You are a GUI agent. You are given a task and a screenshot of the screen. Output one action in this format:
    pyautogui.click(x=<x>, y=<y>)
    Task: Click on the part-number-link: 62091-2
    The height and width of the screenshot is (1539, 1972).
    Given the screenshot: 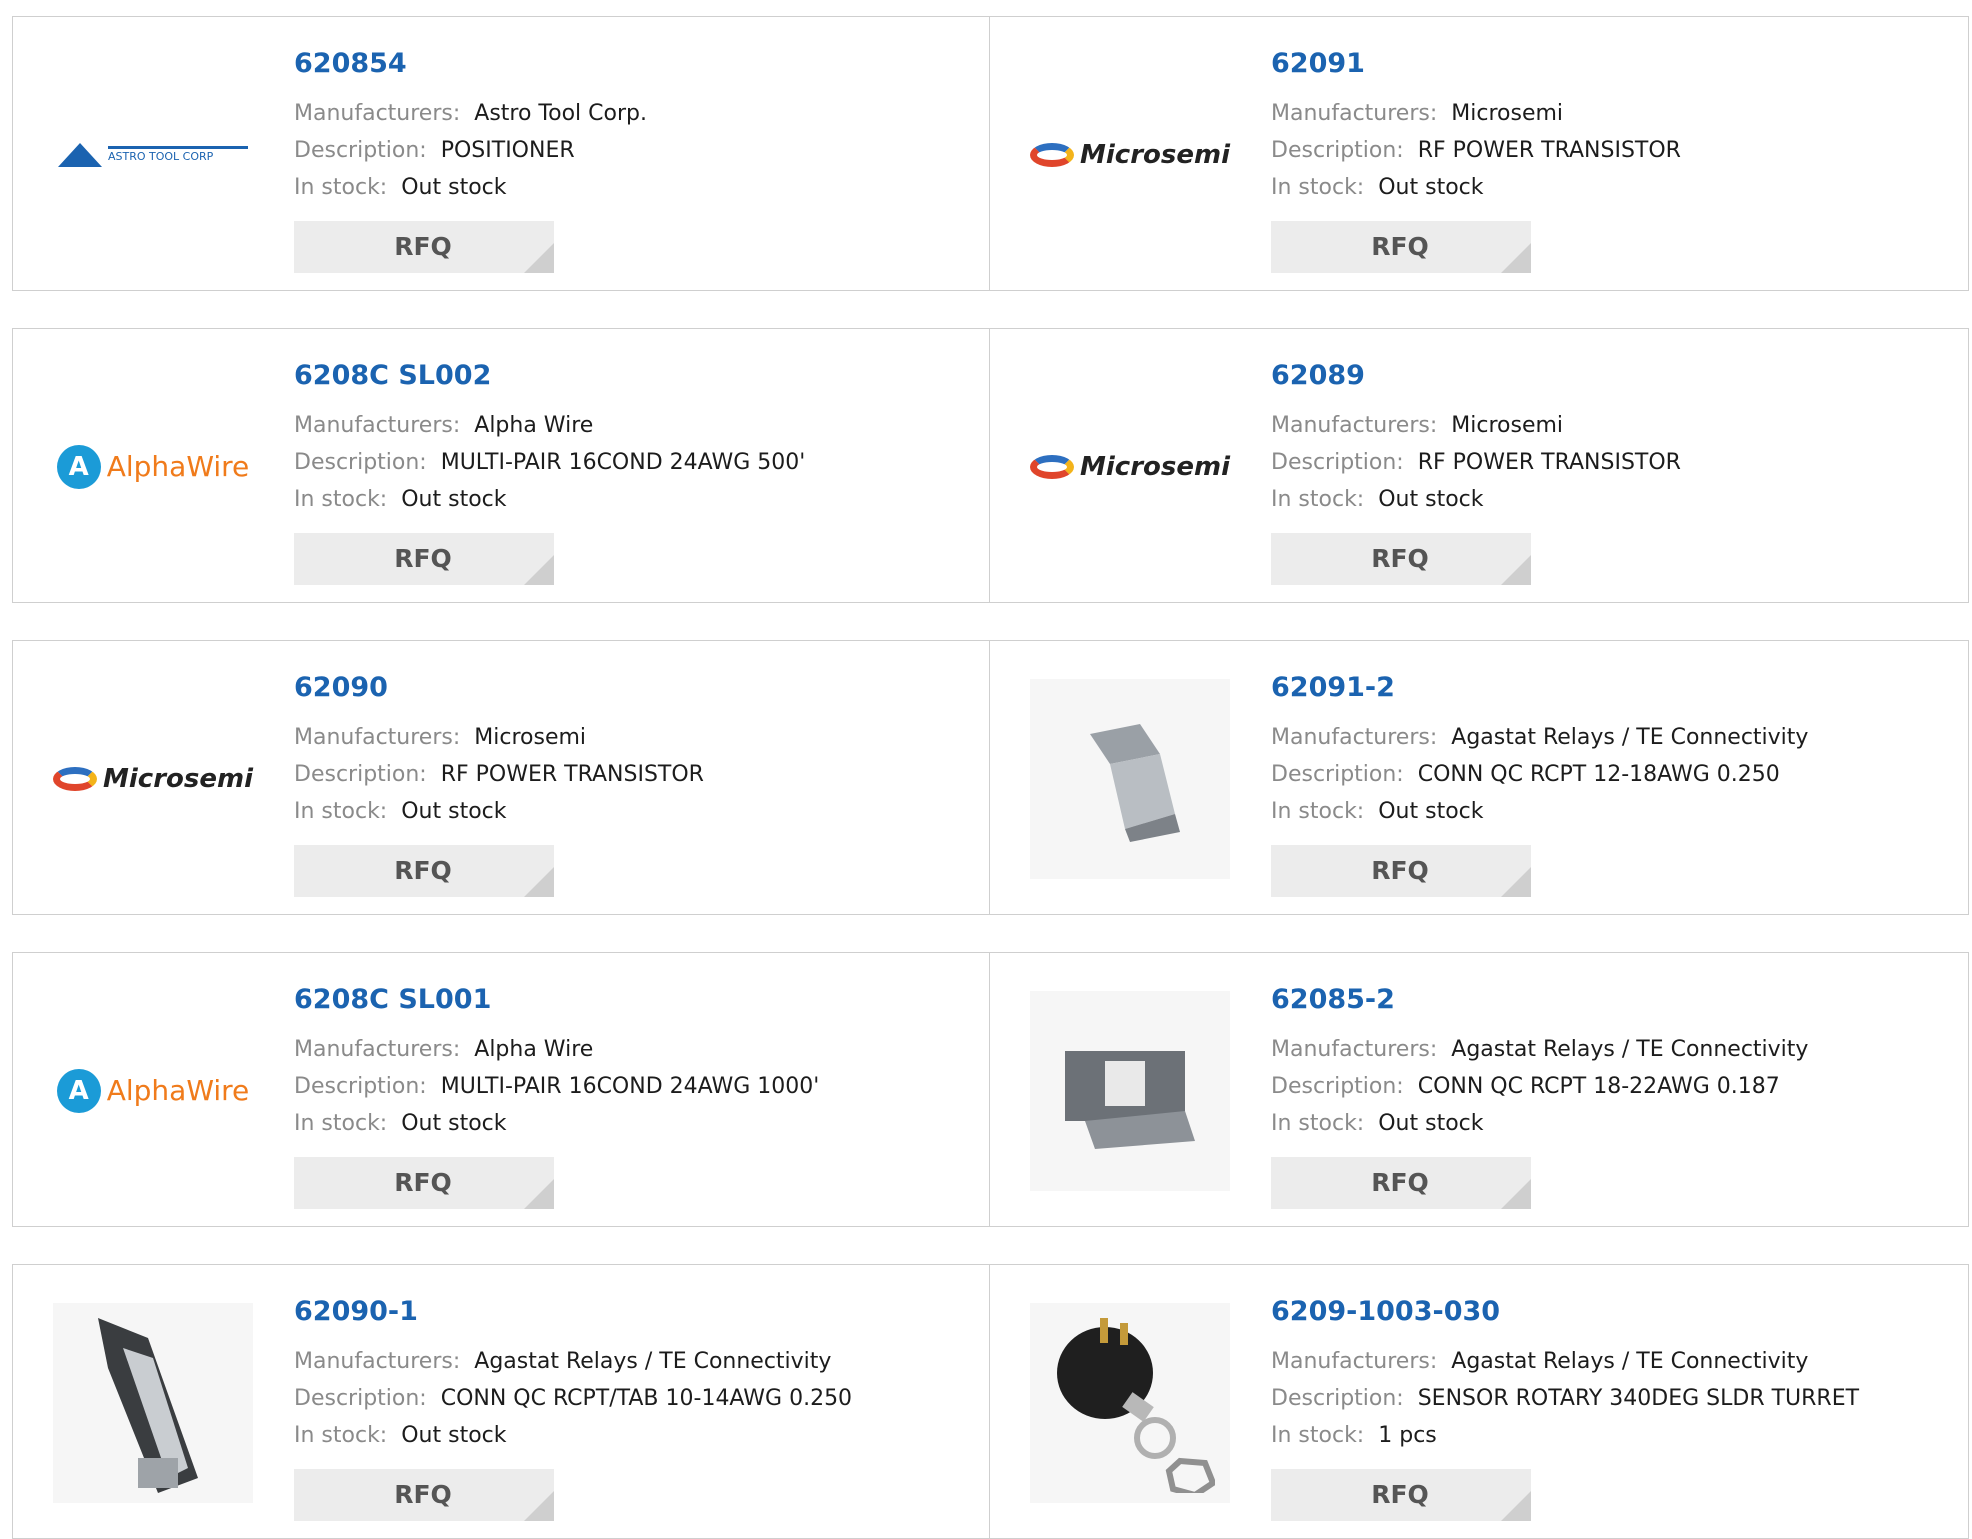 What is the action you would take?
    pyautogui.click(x=1609, y=688)
    